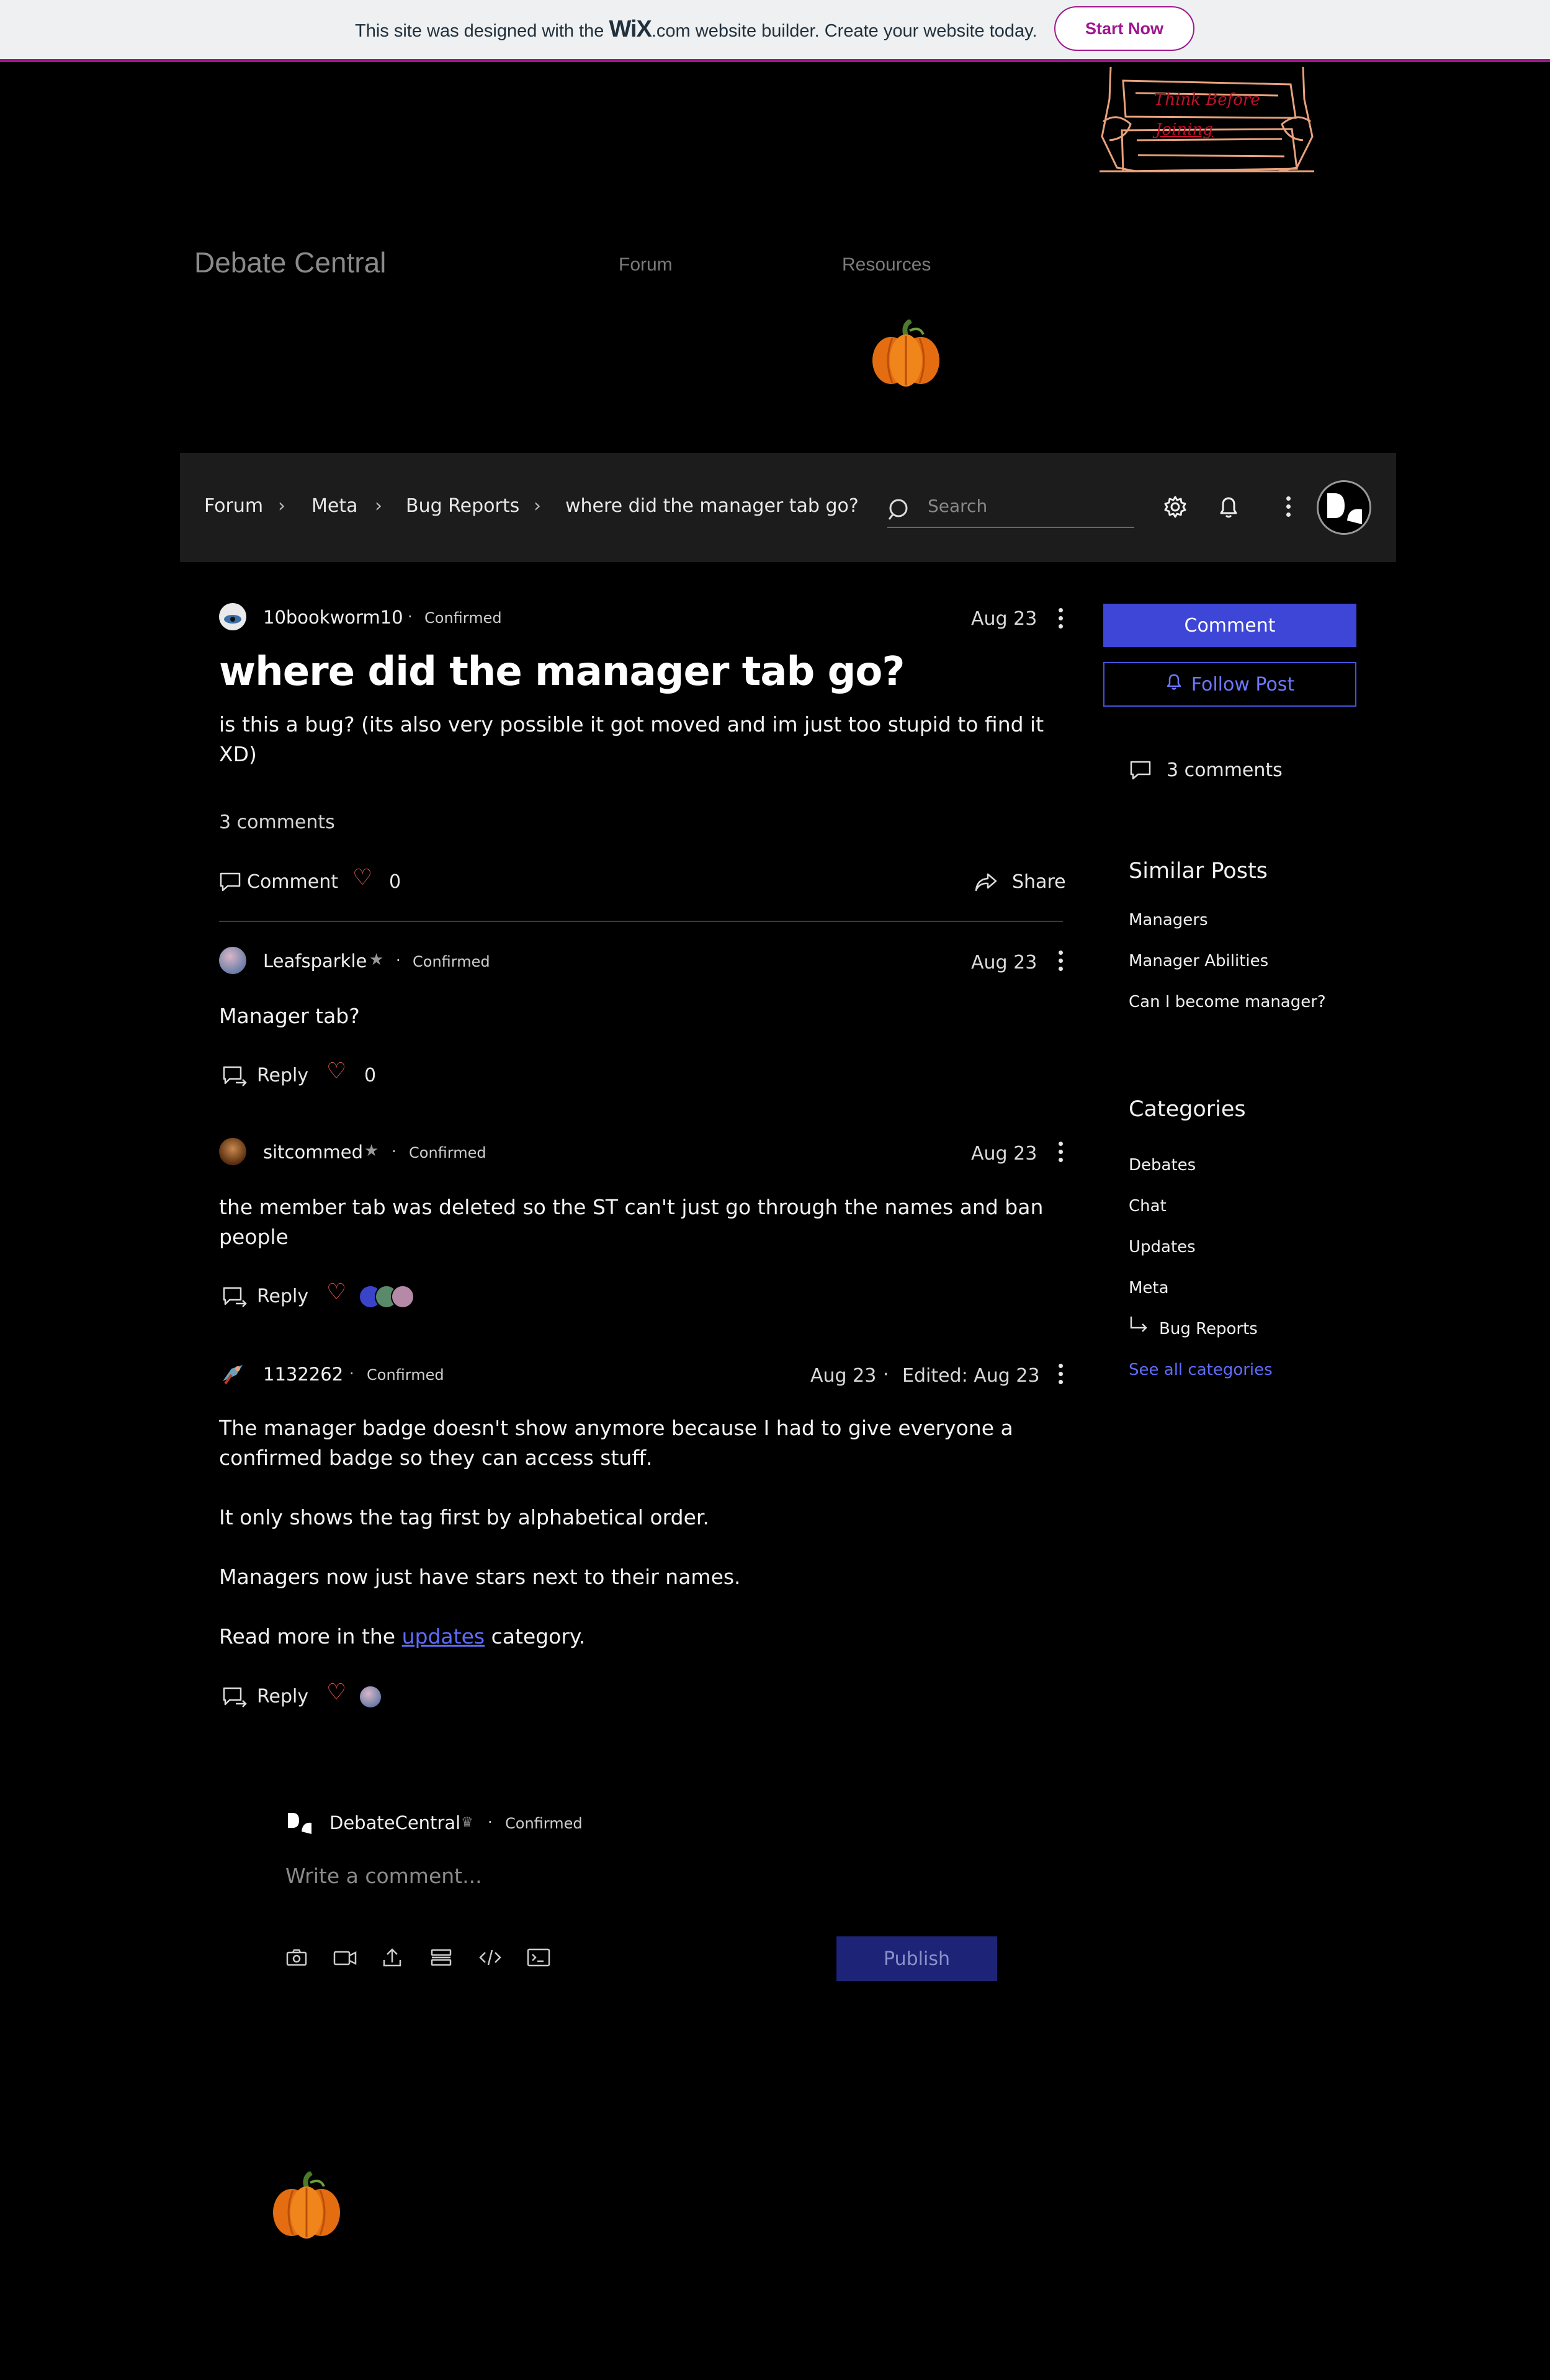  I want to click on comments-count: 3 comments, so click(277, 823).